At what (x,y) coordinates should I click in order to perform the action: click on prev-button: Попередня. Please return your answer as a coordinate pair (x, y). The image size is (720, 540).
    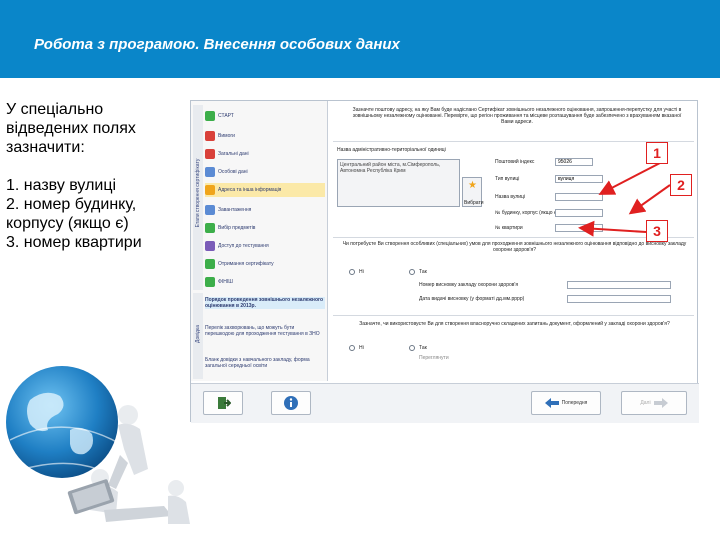
    Looking at the image, I should click on (566, 403).